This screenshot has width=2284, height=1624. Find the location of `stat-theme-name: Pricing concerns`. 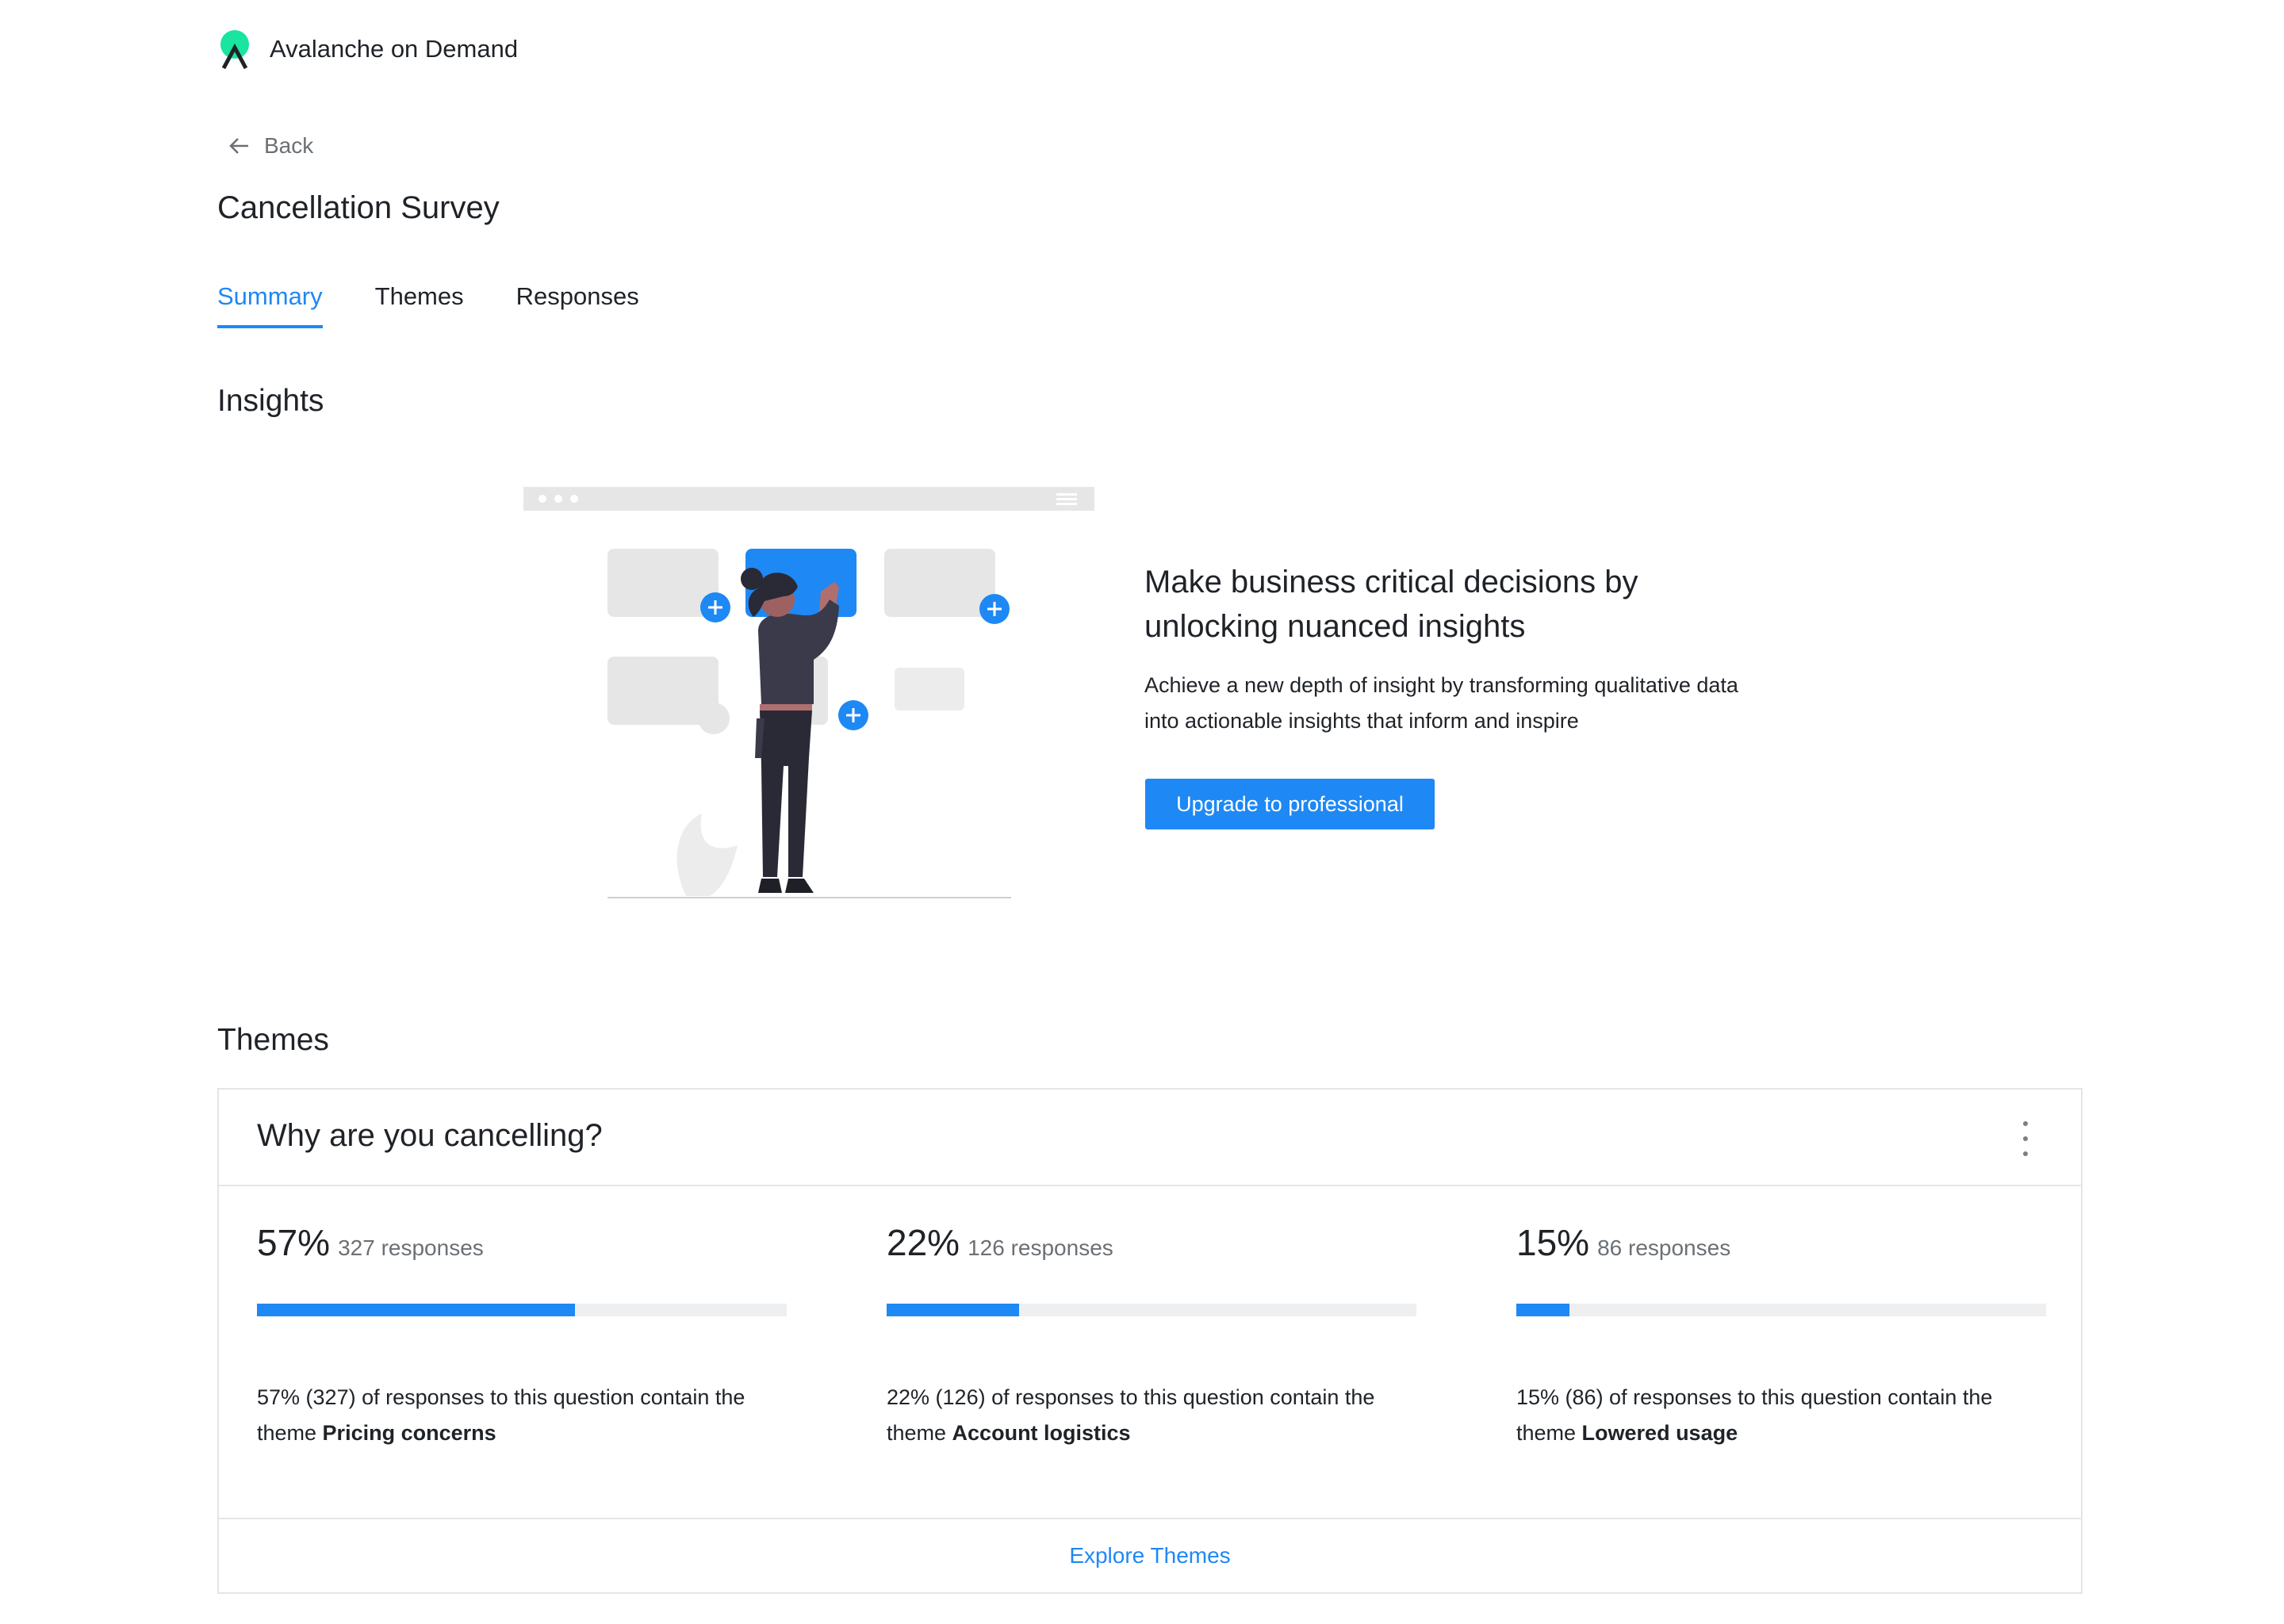

stat-theme-name: Pricing concerns is located at coordinates (409, 1433).